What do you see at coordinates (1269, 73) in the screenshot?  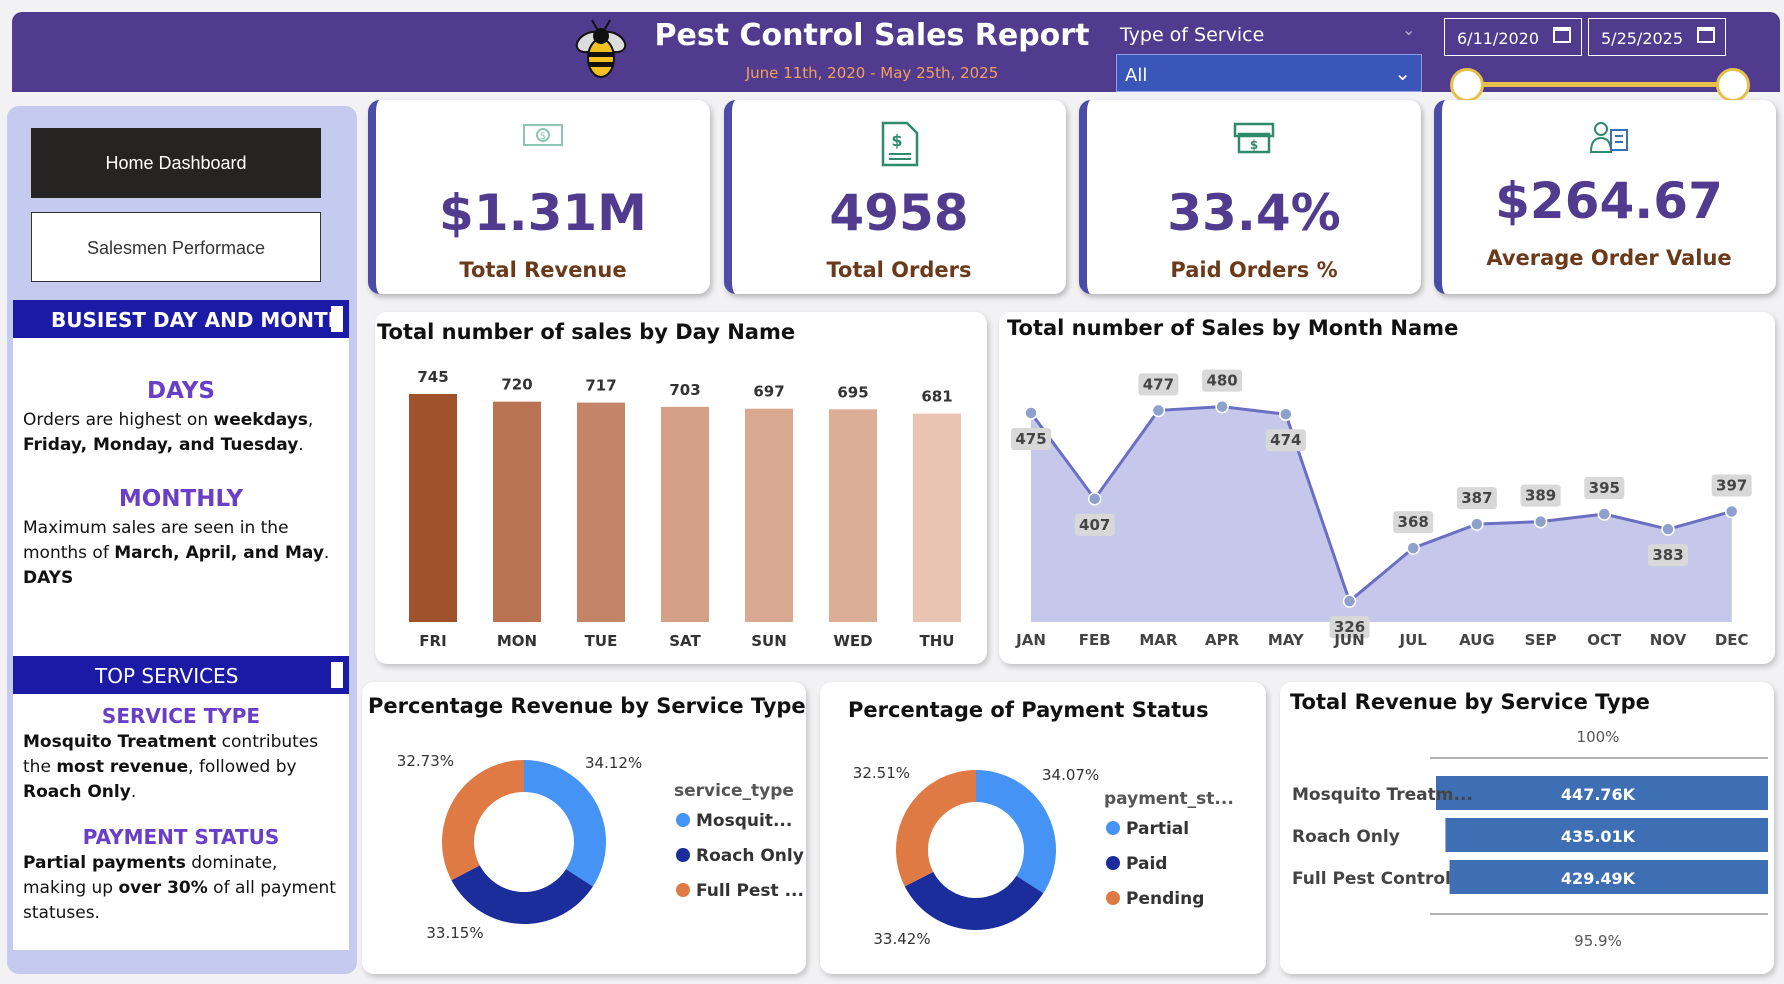 I see `service-type-select: All ⌄` at bounding box center [1269, 73].